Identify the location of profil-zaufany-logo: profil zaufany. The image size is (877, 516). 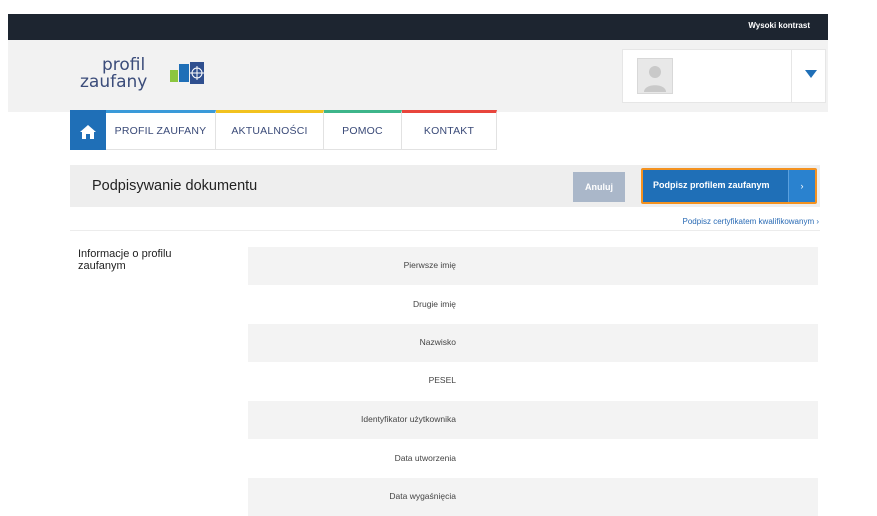
(145, 76).